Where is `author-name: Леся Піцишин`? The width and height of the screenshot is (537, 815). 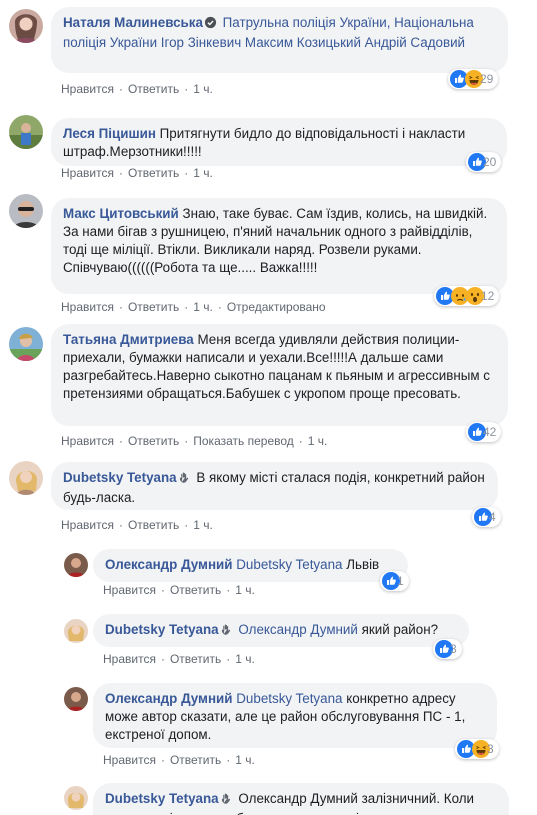 author-name: Леся Піцишин is located at coordinates (109, 133).